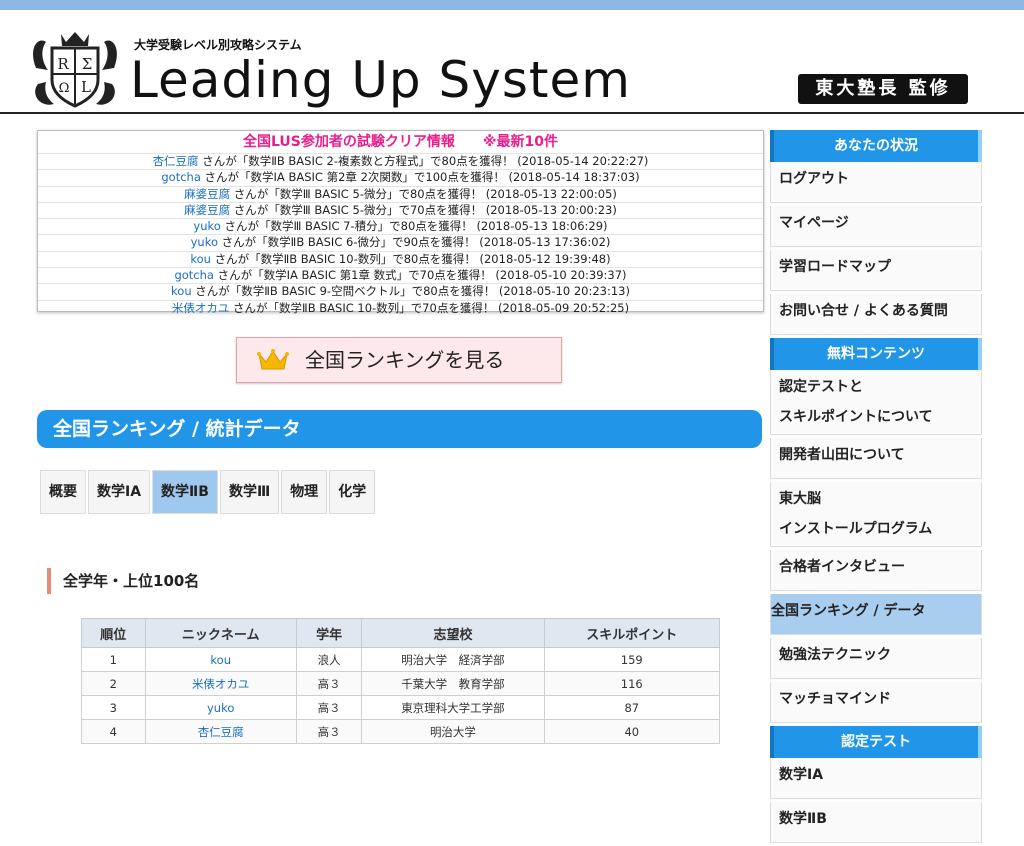 The image size is (1024, 846). What do you see at coordinates (876, 742) in the screenshot?
I see `sidebar-test-header: 認定テスト` at bounding box center [876, 742].